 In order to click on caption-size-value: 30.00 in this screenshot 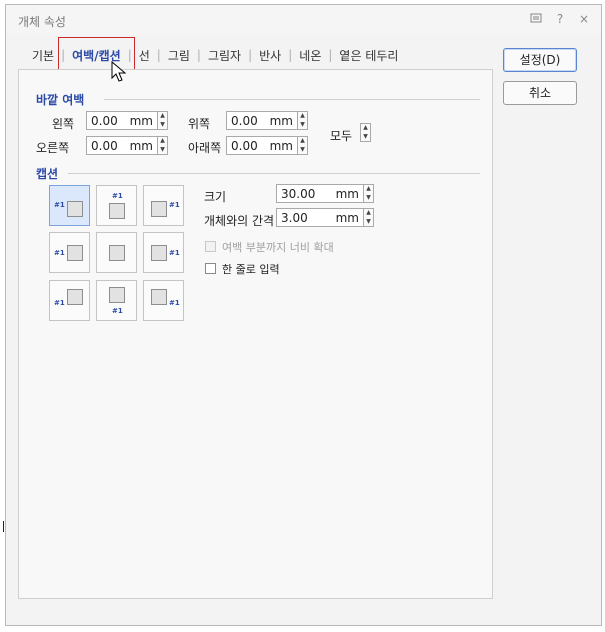, I will do `click(298, 194)`.